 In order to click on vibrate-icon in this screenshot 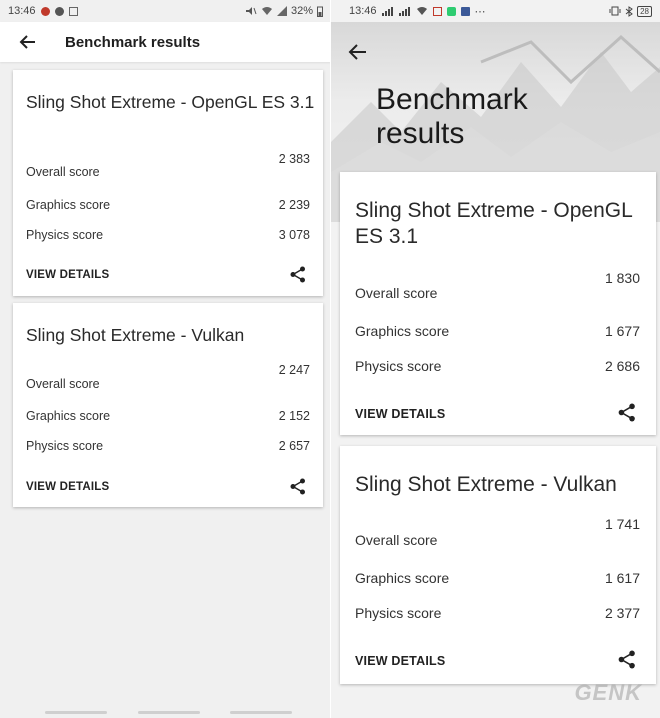, I will do `click(615, 11)`.